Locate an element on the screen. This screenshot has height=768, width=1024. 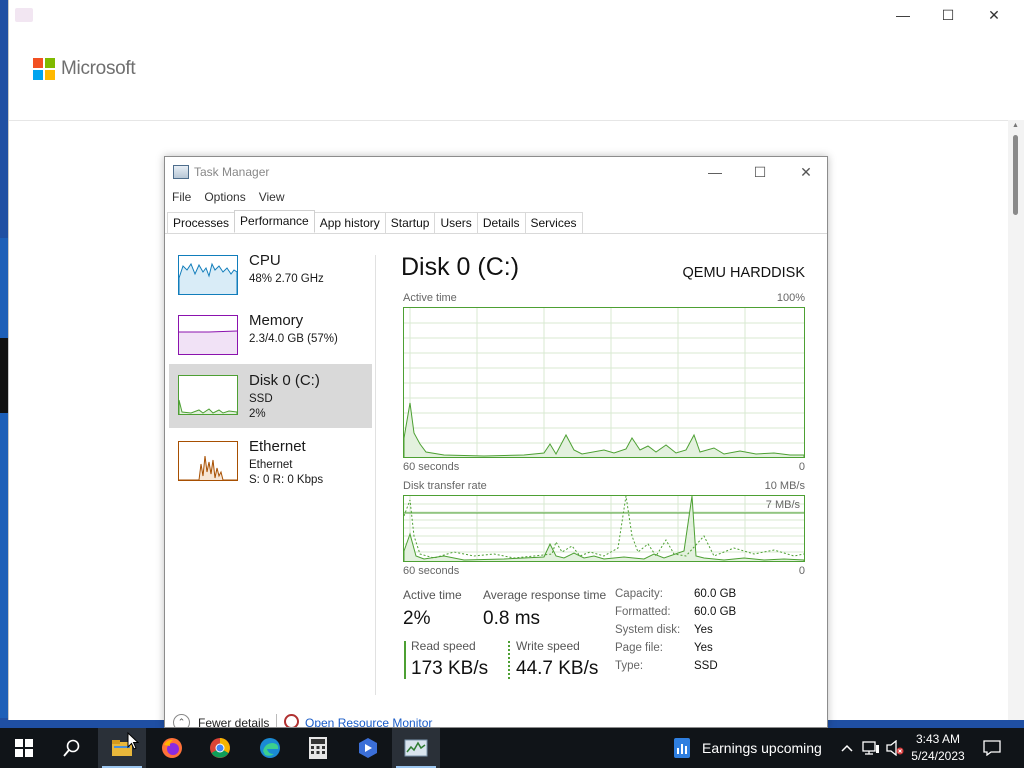
volume-muted-icon is located at coordinates (895, 748).